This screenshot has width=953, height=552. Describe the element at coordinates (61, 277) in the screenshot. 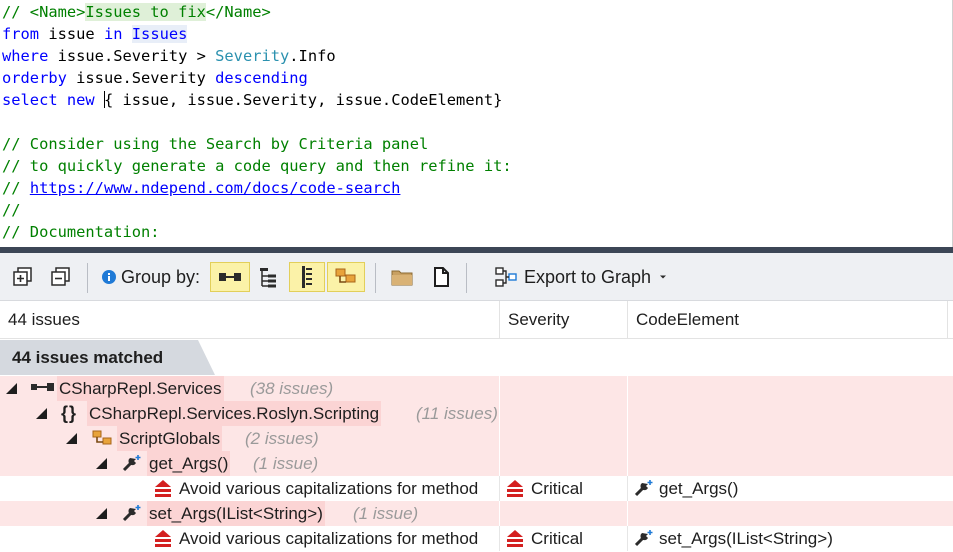

I see `collapse-all-button` at that location.